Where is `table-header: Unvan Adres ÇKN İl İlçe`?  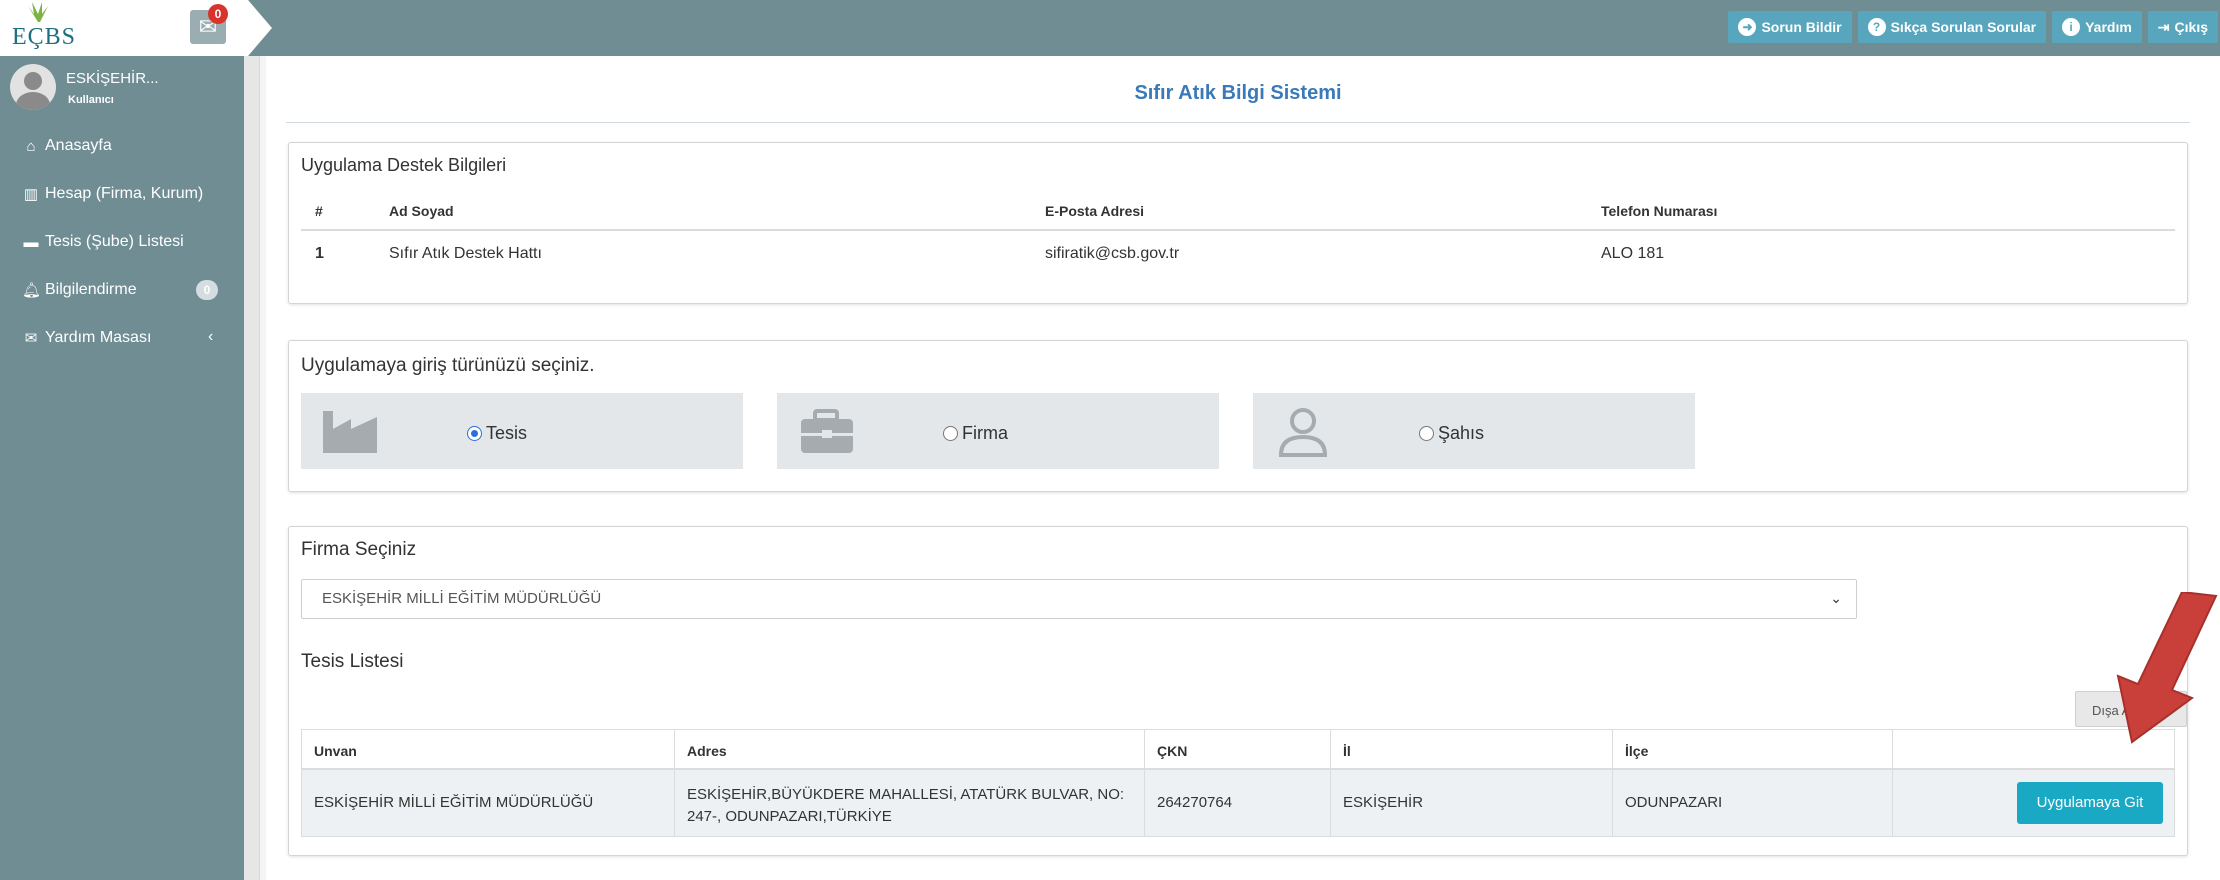 table-header: Unvan Adres ÇKN İl İlçe is located at coordinates (1238, 750).